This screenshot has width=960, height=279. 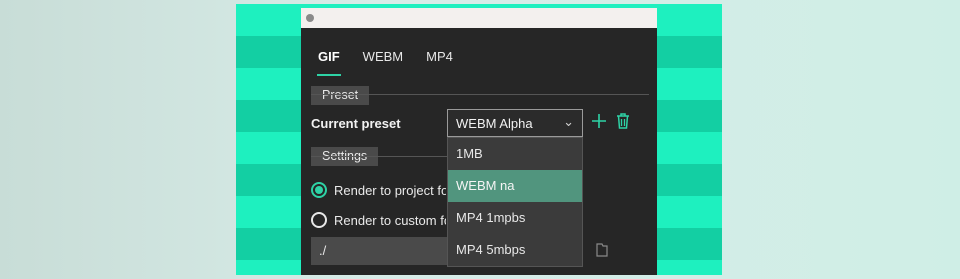 What do you see at coordinates (568, 121) in the screenshot?
I see `chevron-down-icon: ⌄` at bounding box center [568, 121].